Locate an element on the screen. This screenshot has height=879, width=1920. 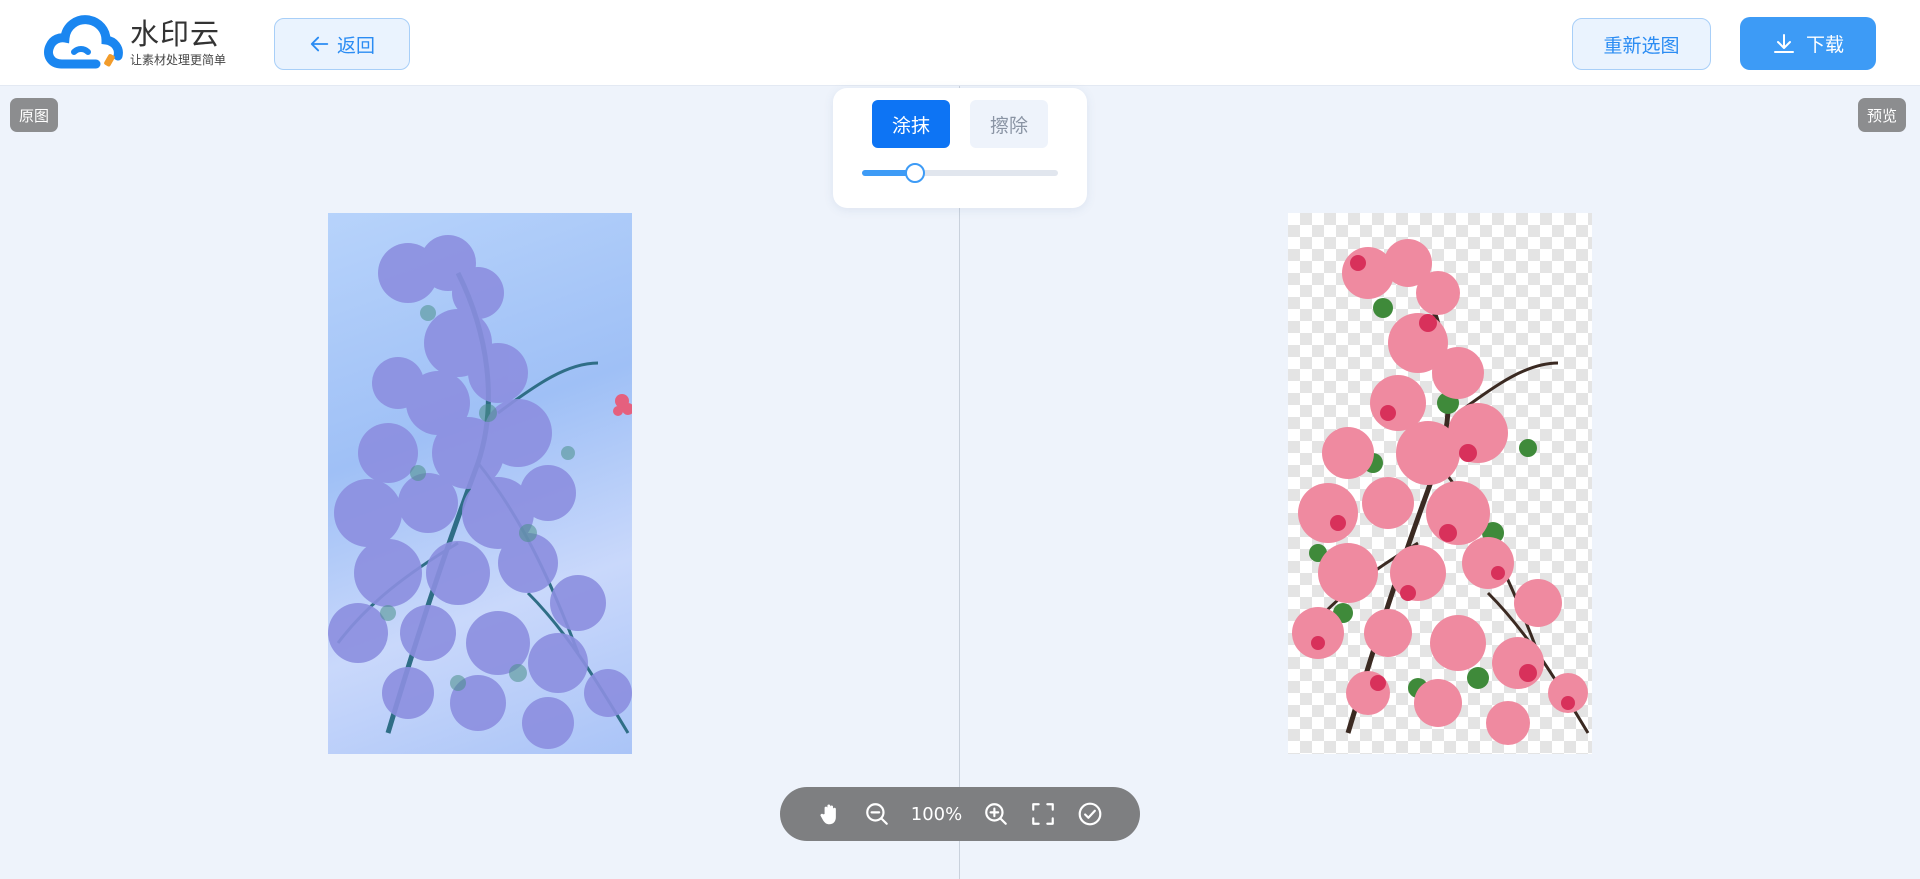
fit-screen-button is located at coordinates (1042, 814).